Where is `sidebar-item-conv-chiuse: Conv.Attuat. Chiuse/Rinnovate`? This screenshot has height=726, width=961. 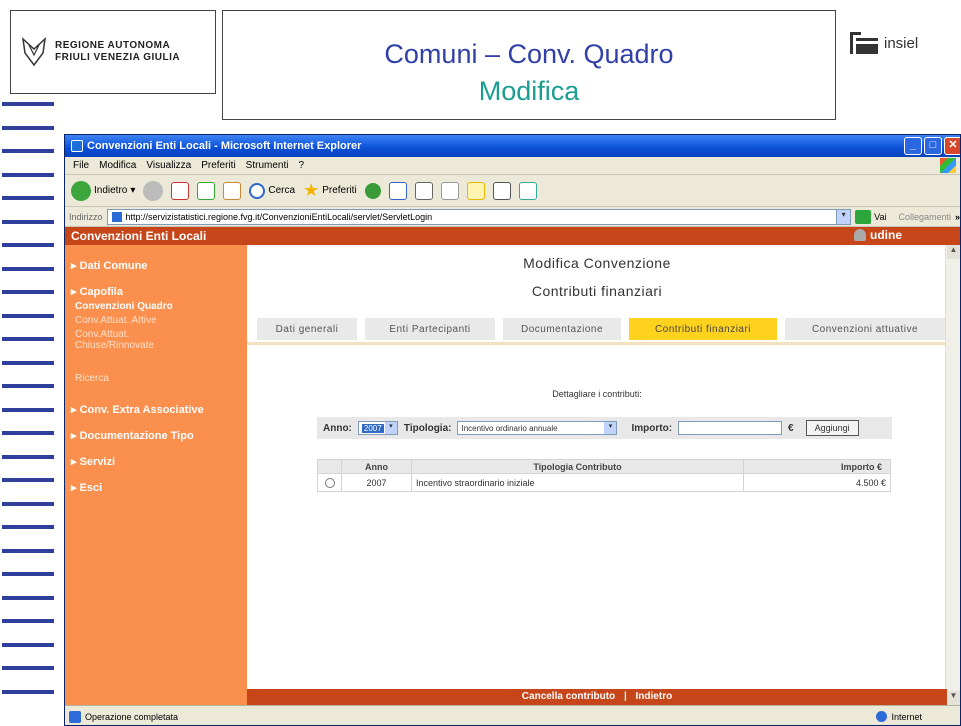
sidebar-item-conv-chiuse: Conv.Attuat. Chiuse/Rinnovate is located at coordinates (114, 340).